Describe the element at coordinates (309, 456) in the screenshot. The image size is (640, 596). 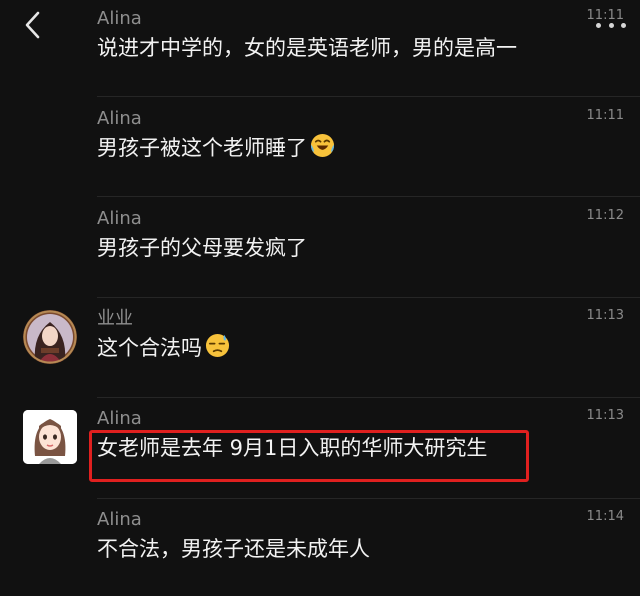
I see `highlight-box` at that location.